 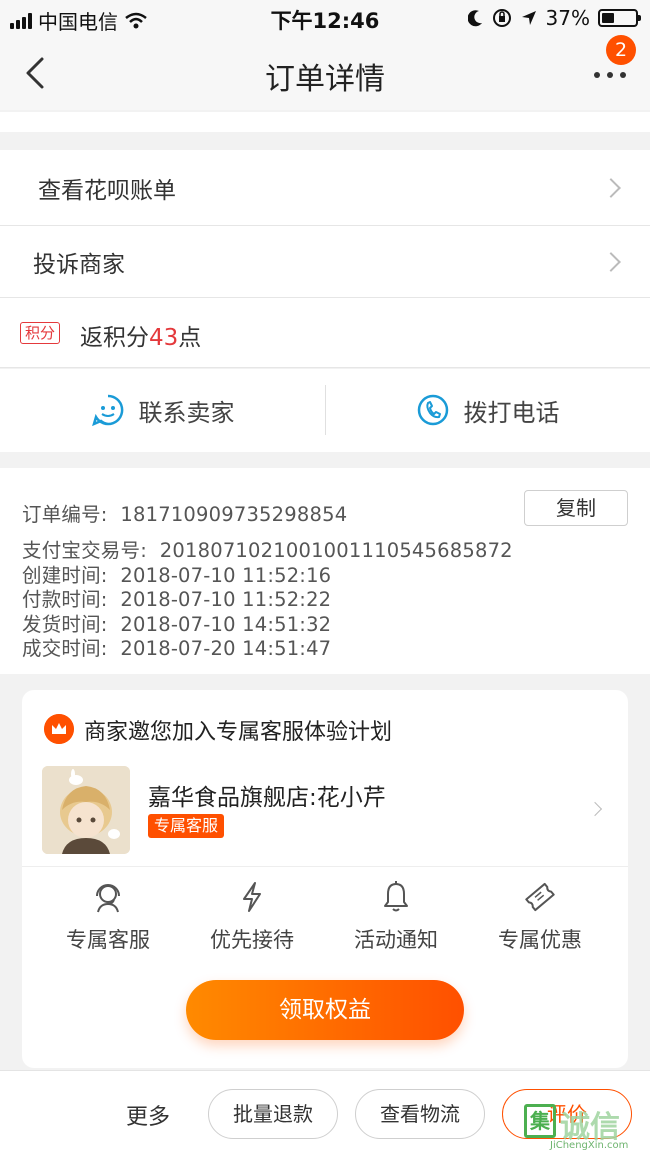 What do you see at coordinates (396, 940) in the screenshot?
I see `benefit-label: 活动通知` at bounding box center [396, 940].